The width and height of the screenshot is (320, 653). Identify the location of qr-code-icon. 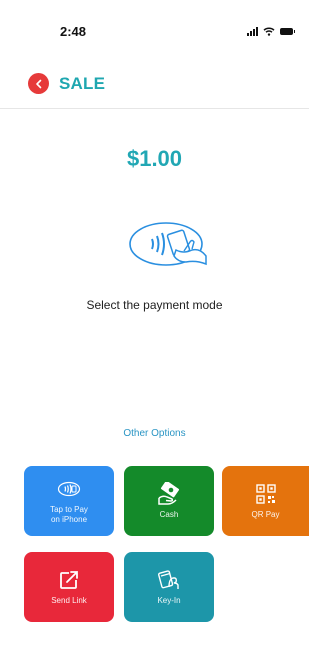
(266, 494).